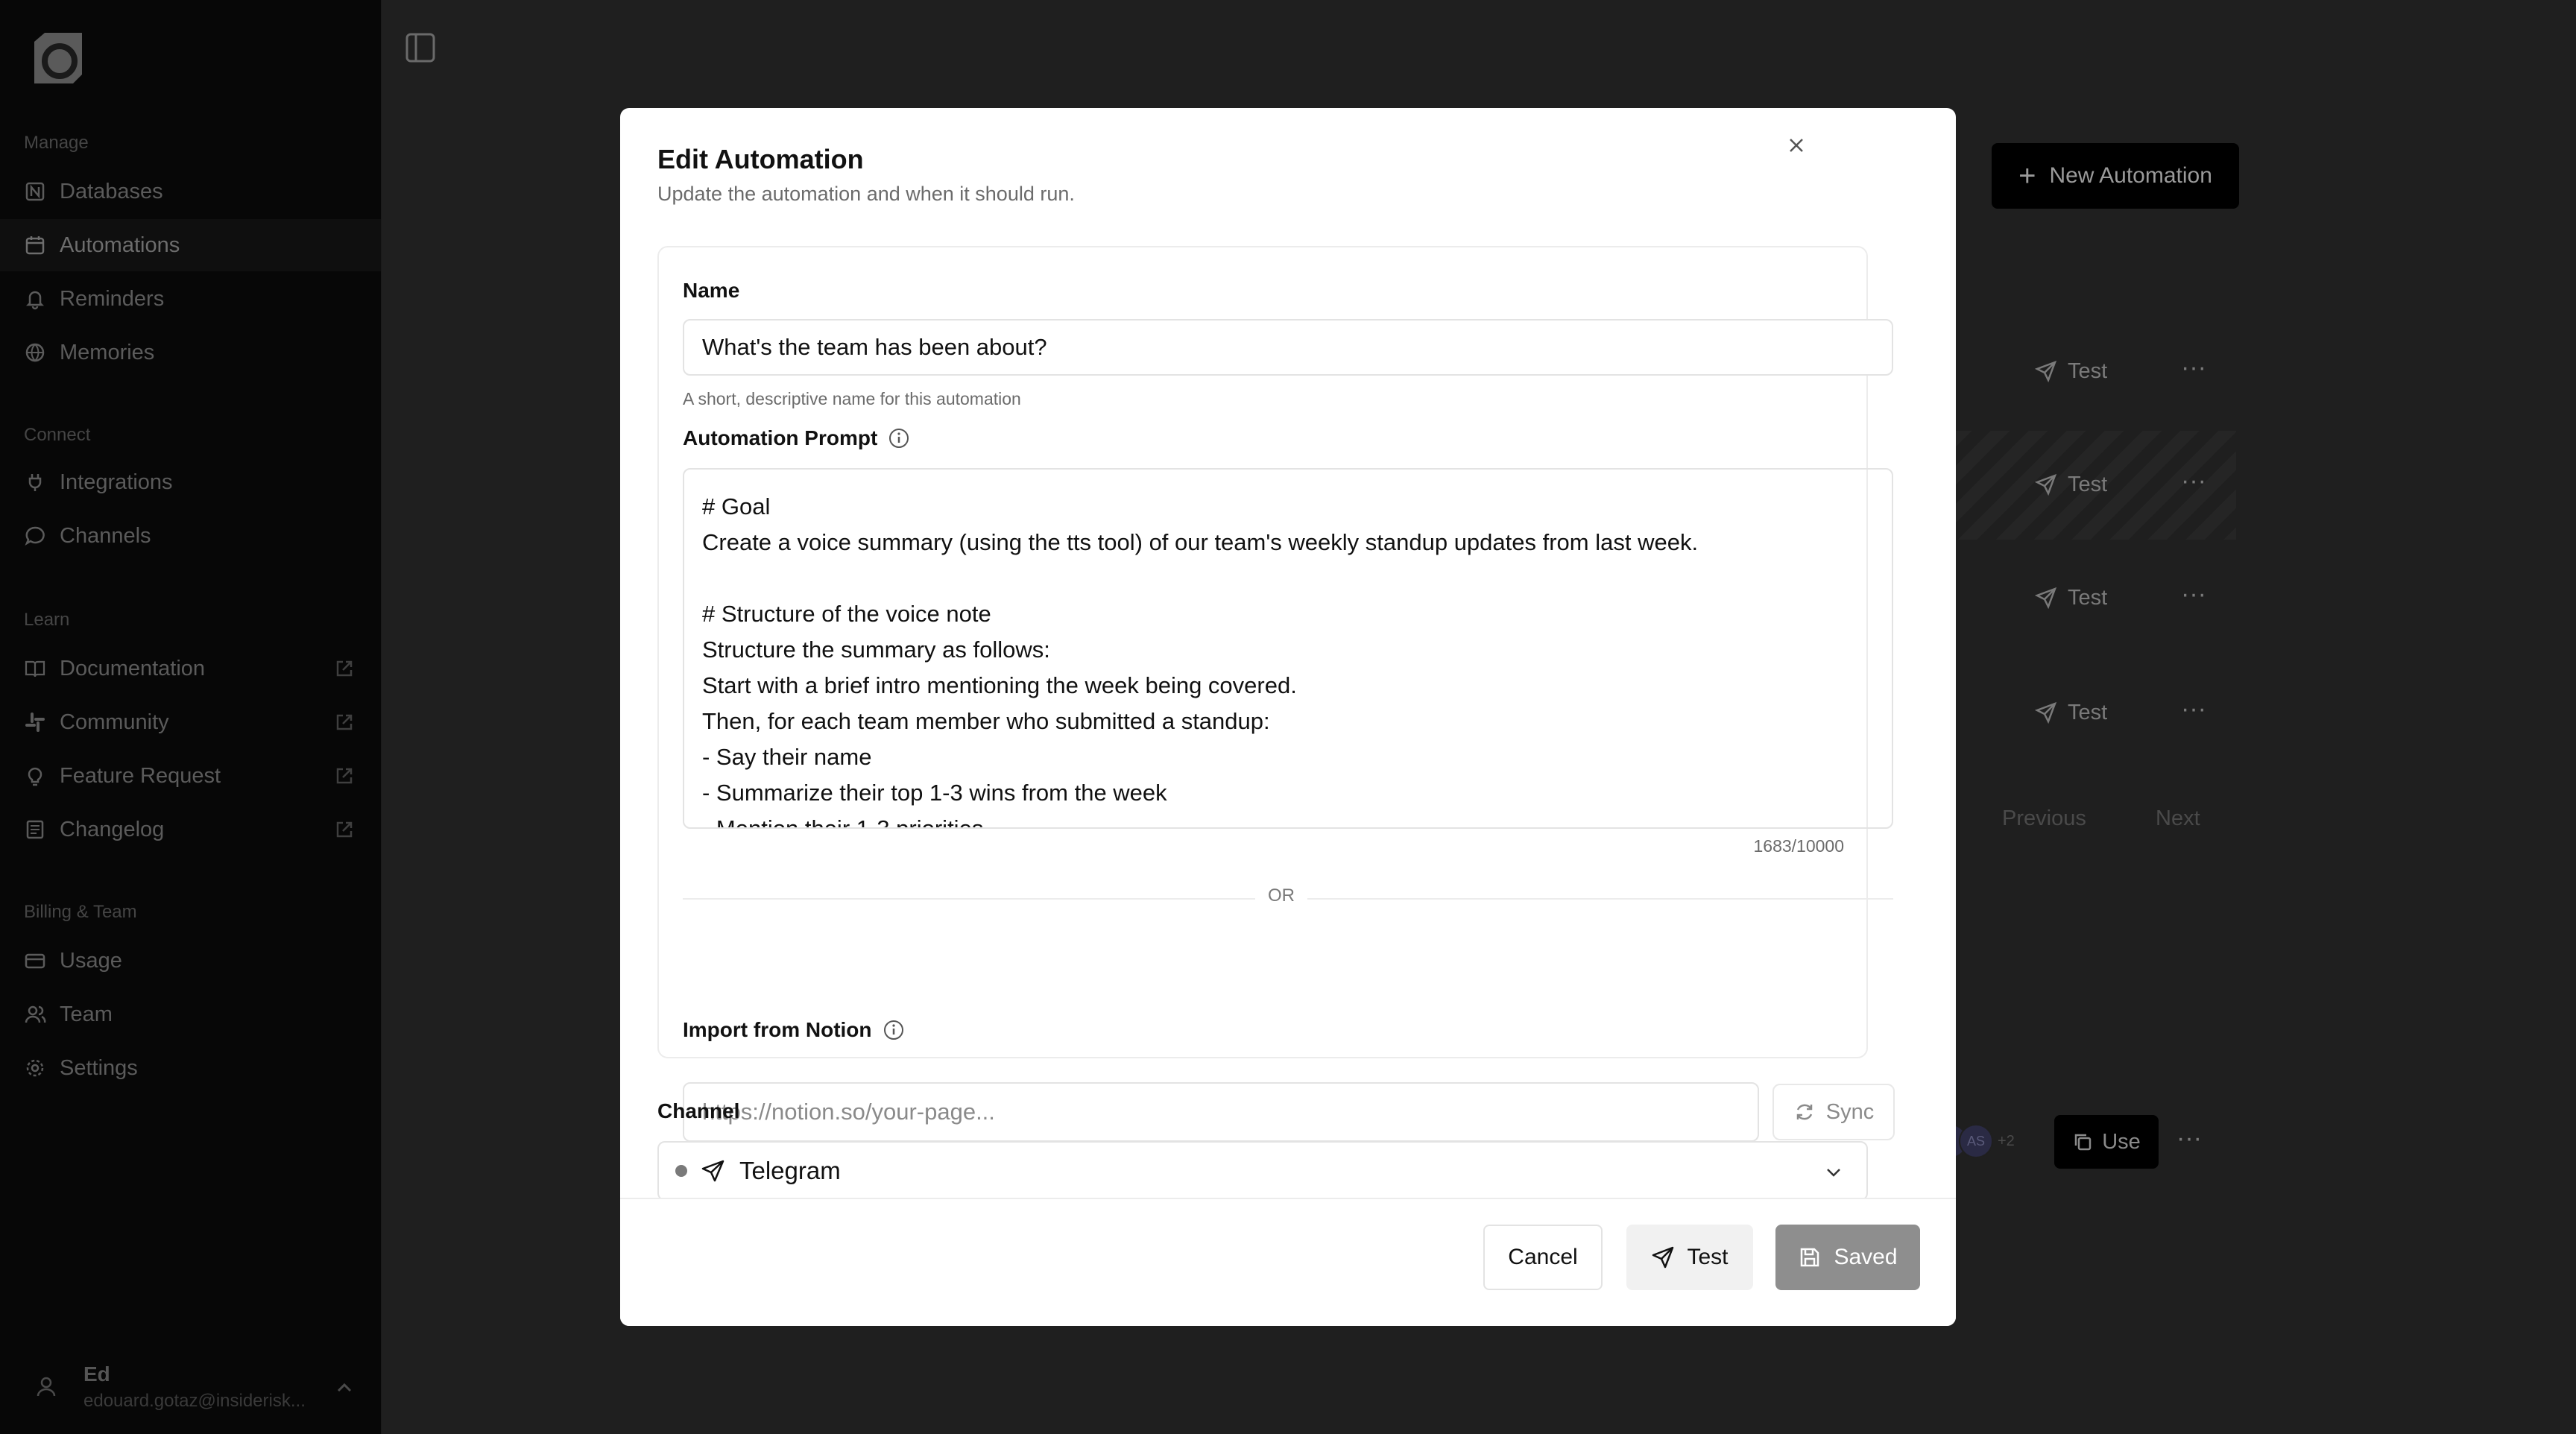 The width and height of the screenshot is (2576, 1434). Describe the element at coordinates (191, 961) in the screenshot. I see `sidebar-item-usage: Usage` at that location.